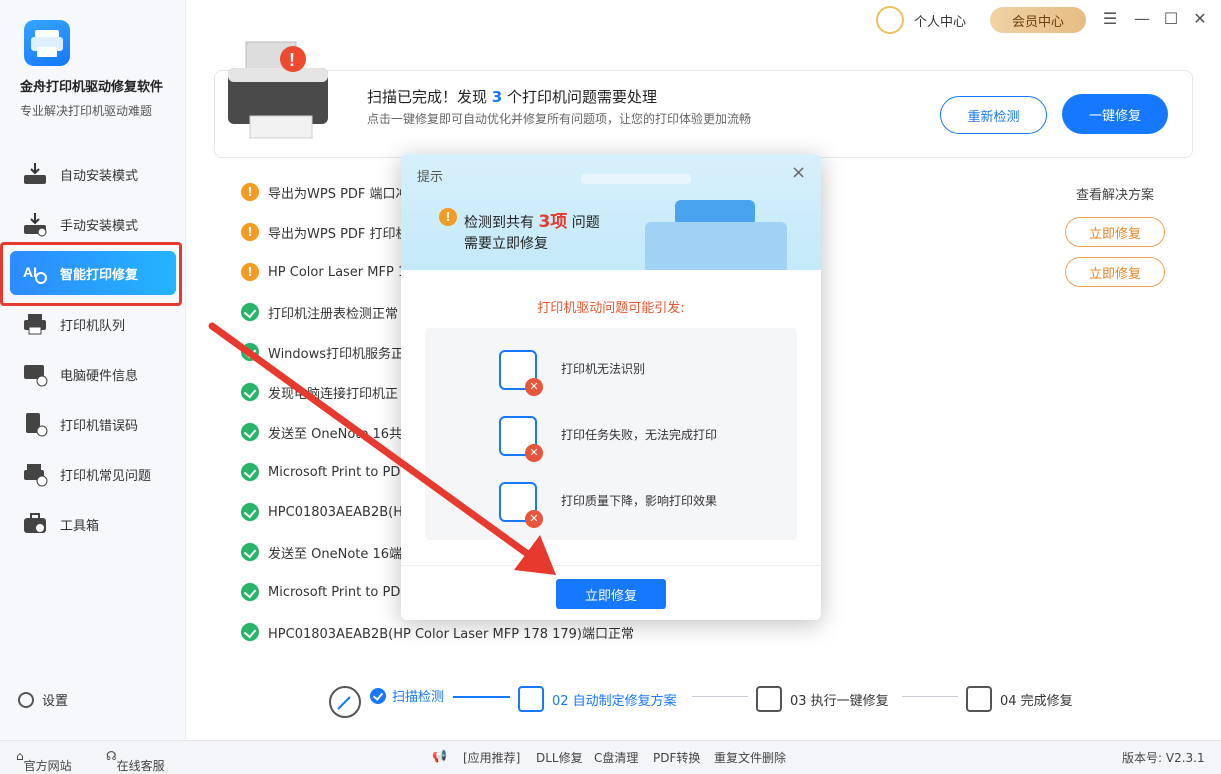  Describe the element at coordinates (1038, 20) in the screenshot. I see `vip-center-button: 会员中心` at that location.